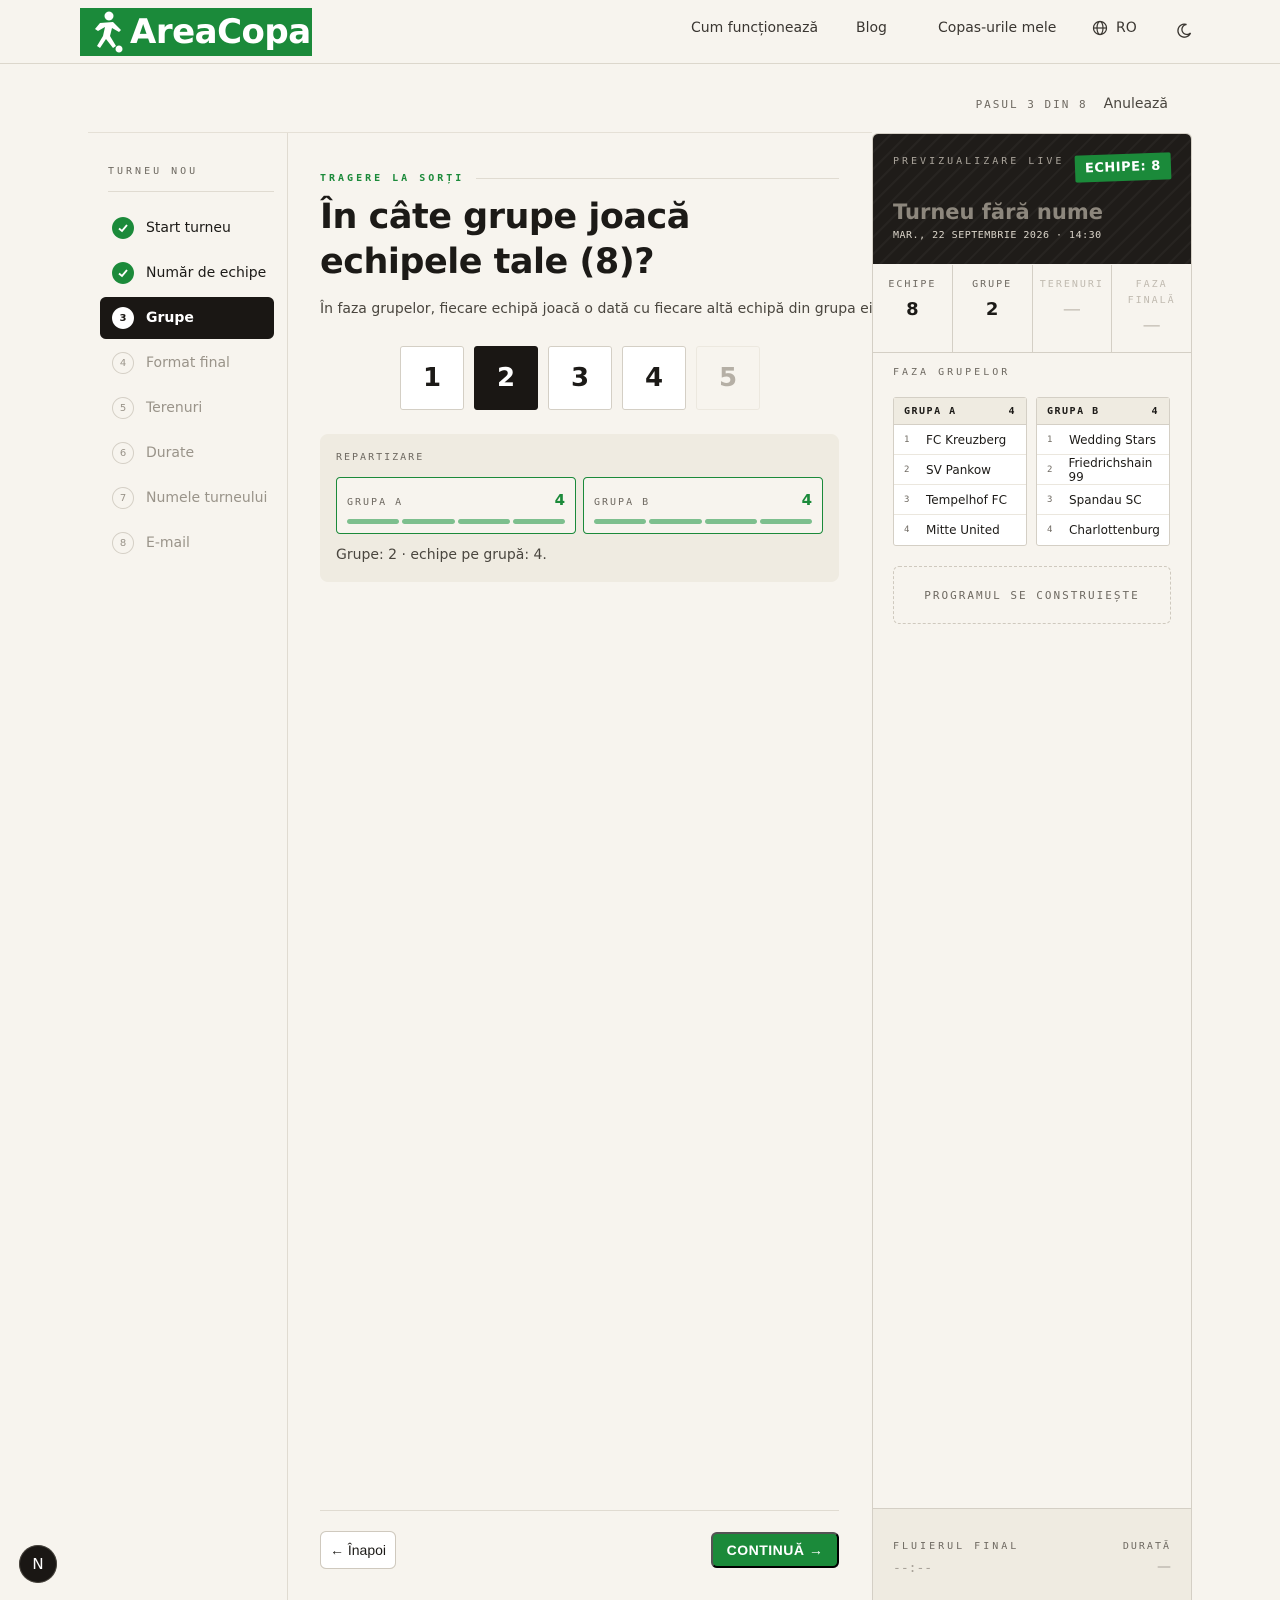 Image resolution: width=1280 pixels, height=1600 pixels. What do you see at coordinates (1113, 439) in the screenshot?
I see `team-name: Wedding Stars` at bounding box center [1113, 439].